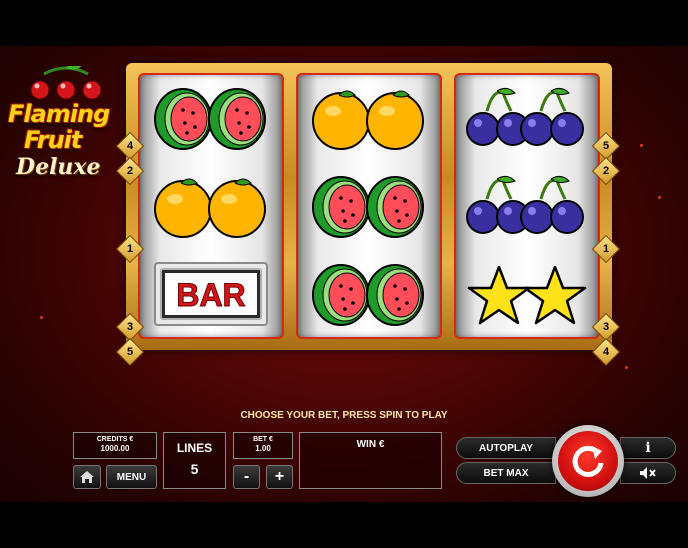 This screenshot has width=688, height=548. What do you see at coordinates (53, 140) in the screenshot?
I see `logo-title-line2: Fruit` at bounding box center [53, 140].